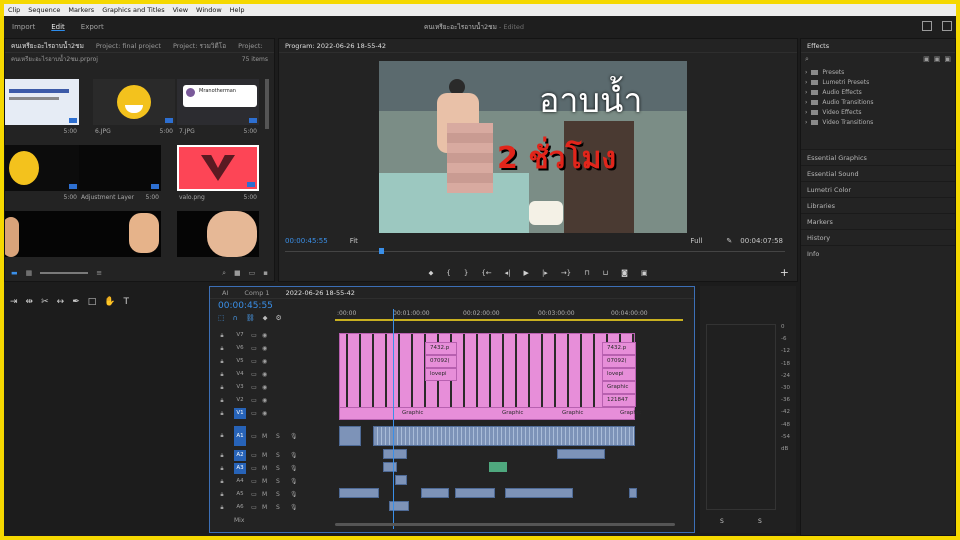 The image size is (960, 540). Describe the element at coordinates (99, 273) in the screenshot. I see `sort-icon: ≡` at that location.